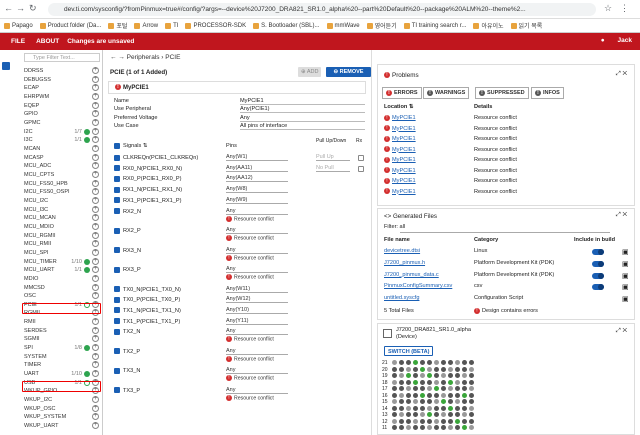 This screenshot has height=435, width=640. Describe the element at coordinates (117, 145) in the screenshot. I see `select-all-checkbox` at that location.